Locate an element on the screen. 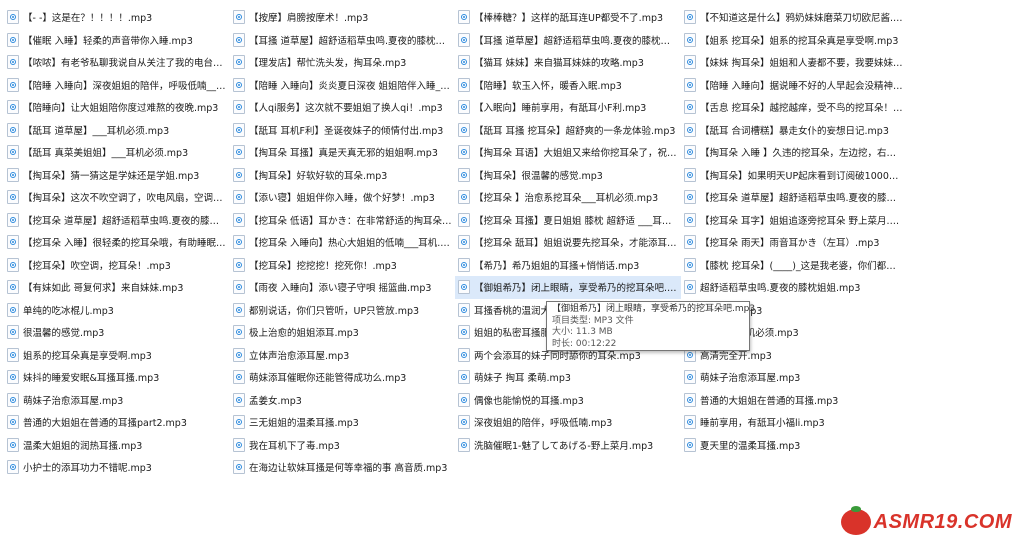 The image size is (1024, 543). file-item: 偶像也能愉悦的耳搔.mp3 is located at coordinates (568, 400).